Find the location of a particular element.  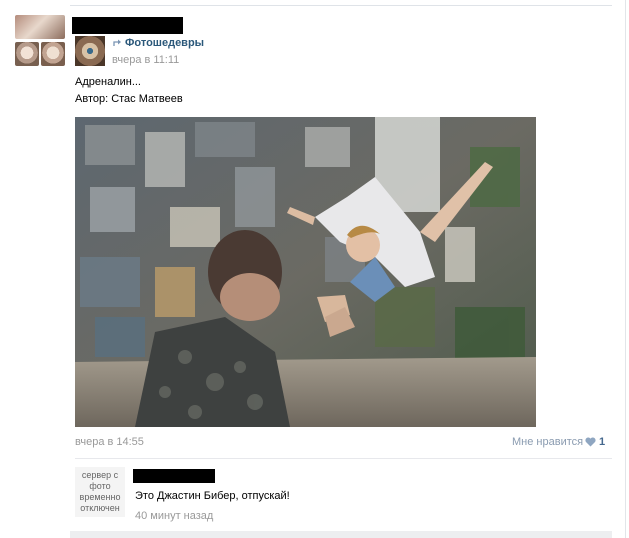

avatar-placeholder-text: сервер с фото временно отключен is located at coordinates (100, 491).